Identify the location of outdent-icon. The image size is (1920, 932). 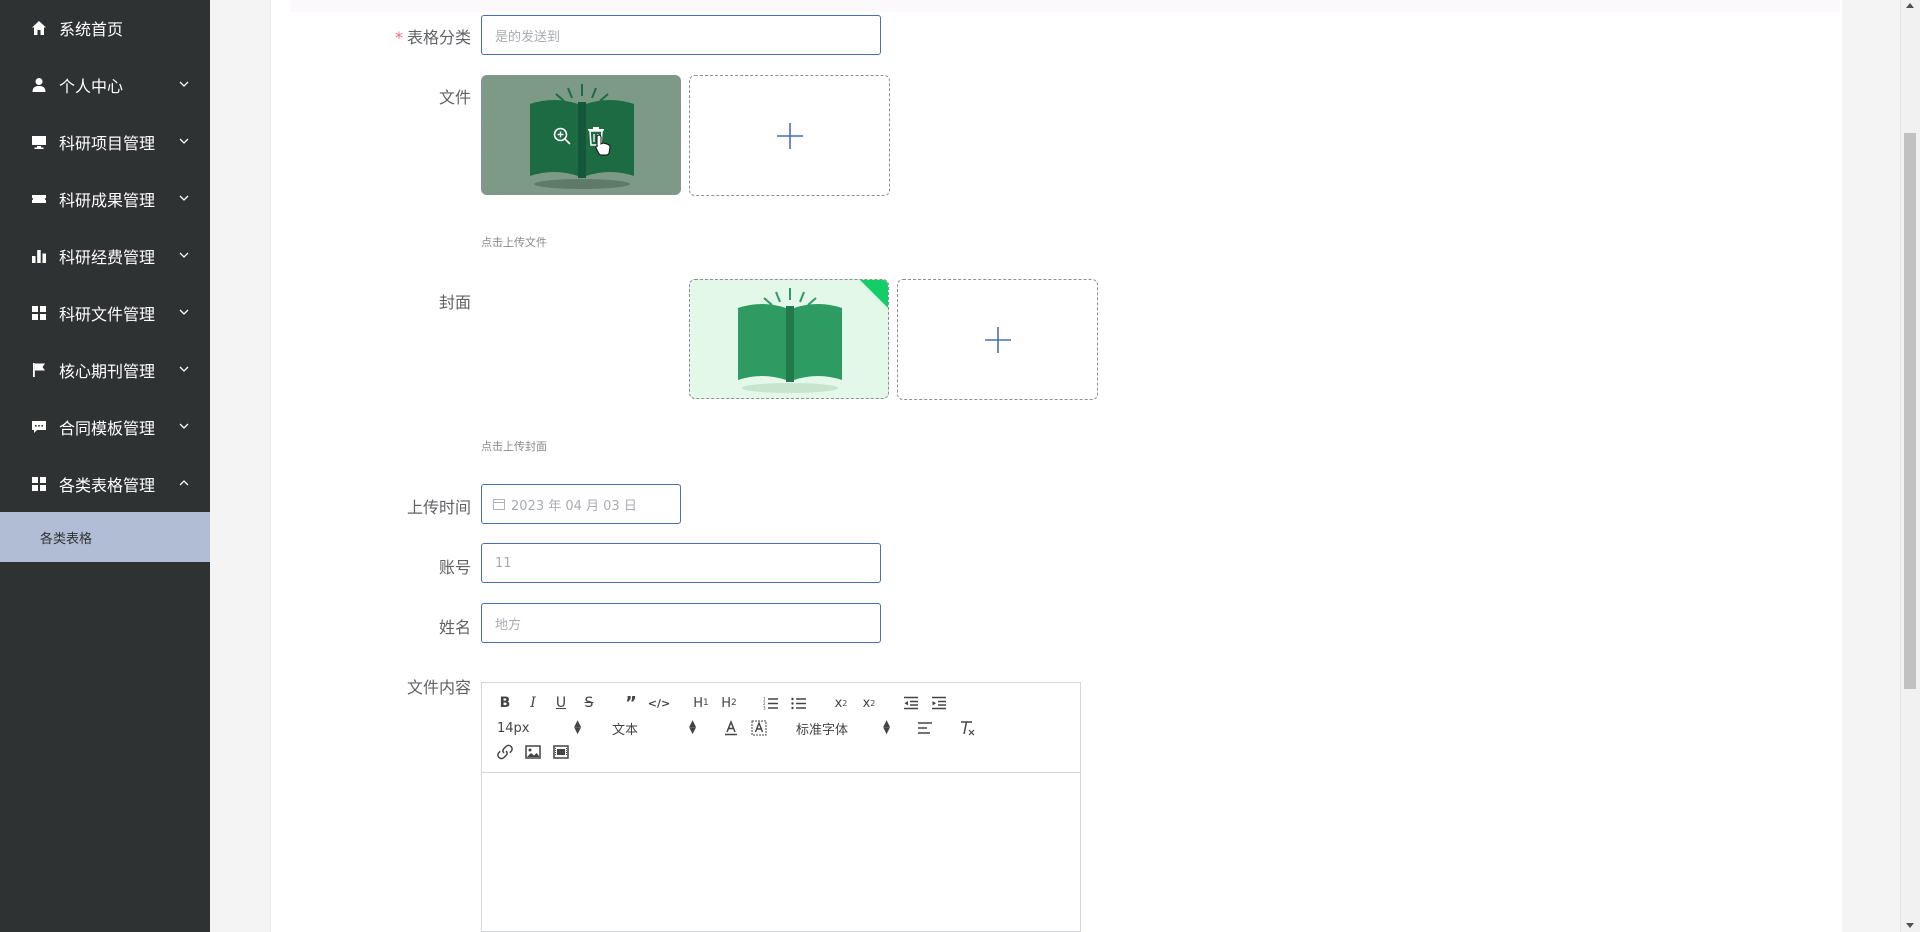
(911, 703).